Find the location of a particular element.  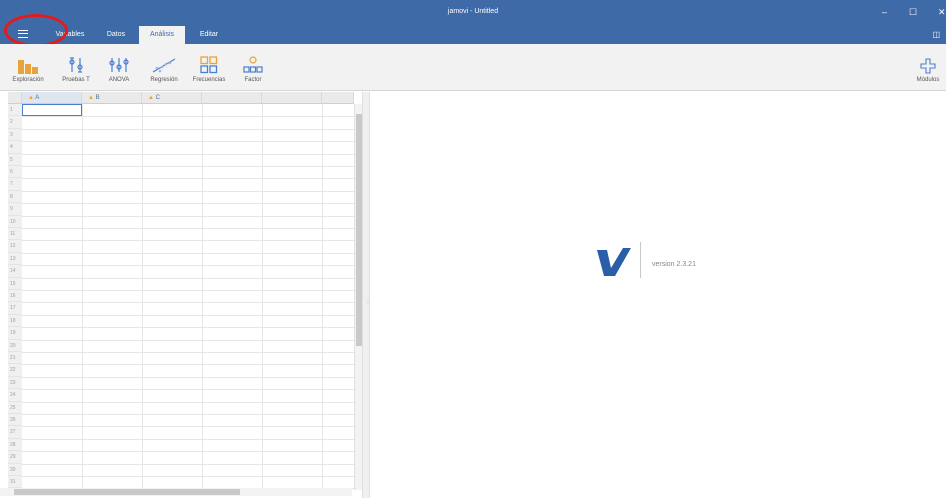

t-test-icon is located at coordinates (76, 61).